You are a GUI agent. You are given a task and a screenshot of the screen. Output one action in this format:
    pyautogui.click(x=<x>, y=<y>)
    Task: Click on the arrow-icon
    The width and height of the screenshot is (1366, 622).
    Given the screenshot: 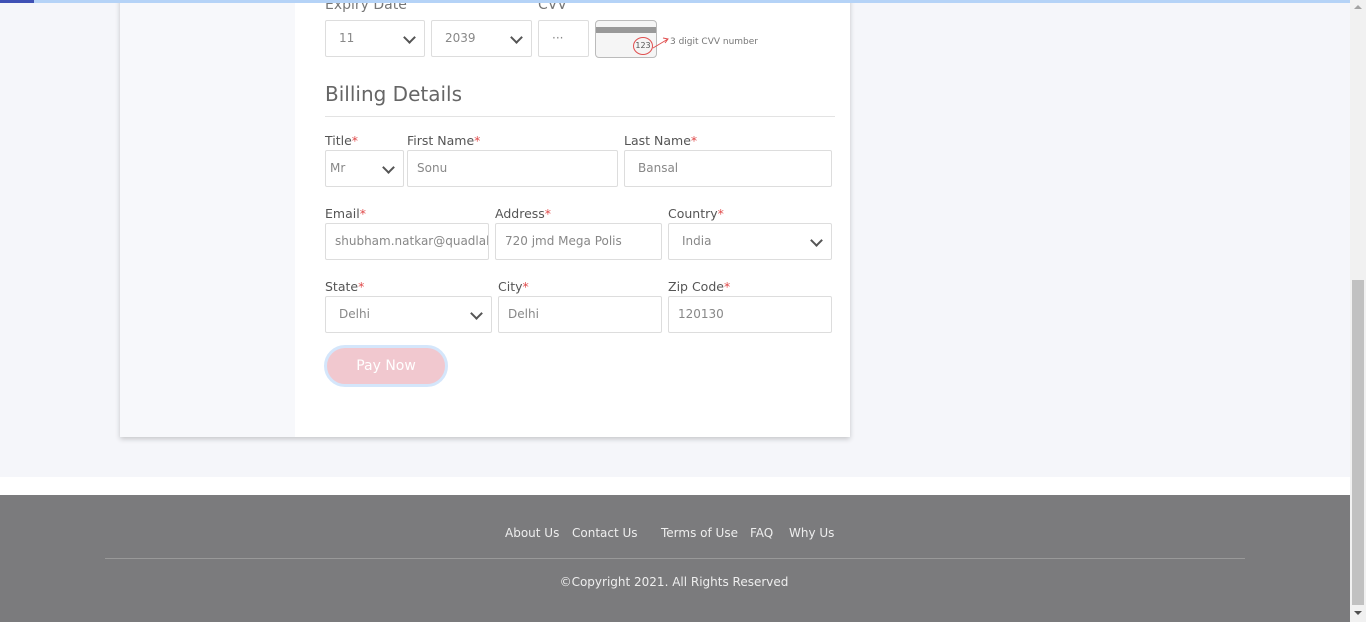 What is the action you would take?
    pyautogui.click(x=660, y=43)
    